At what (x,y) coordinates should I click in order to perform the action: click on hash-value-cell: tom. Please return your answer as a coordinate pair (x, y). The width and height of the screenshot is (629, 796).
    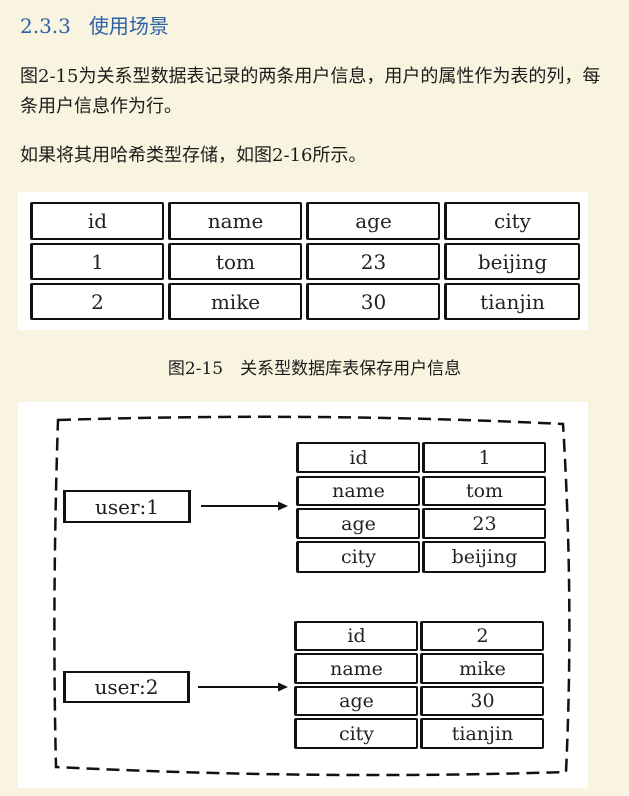
    Looking at the image, I should click on (484, 491).